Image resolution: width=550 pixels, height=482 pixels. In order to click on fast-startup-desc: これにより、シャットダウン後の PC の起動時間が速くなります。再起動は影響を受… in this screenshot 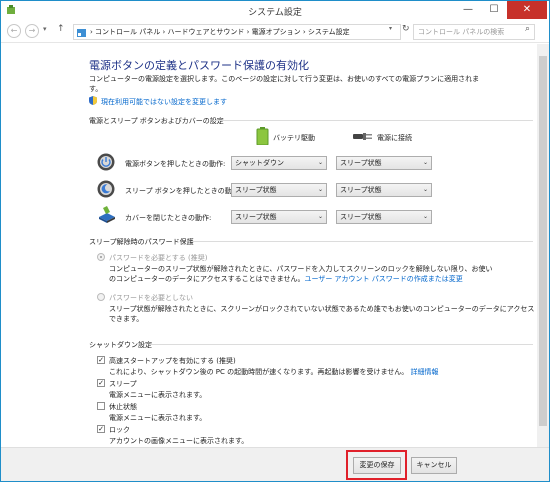, I will do `click(273, 372)`.